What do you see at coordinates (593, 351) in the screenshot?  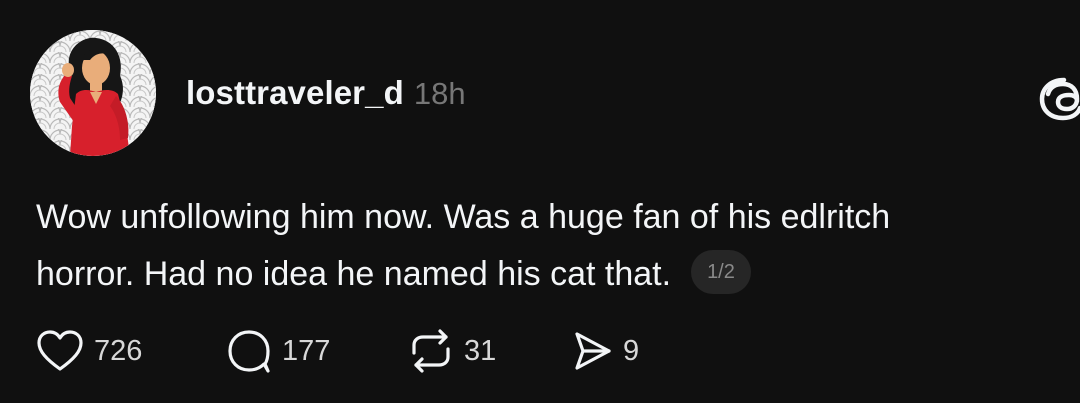 I see `send-icon` at bounding box center [593, 351].